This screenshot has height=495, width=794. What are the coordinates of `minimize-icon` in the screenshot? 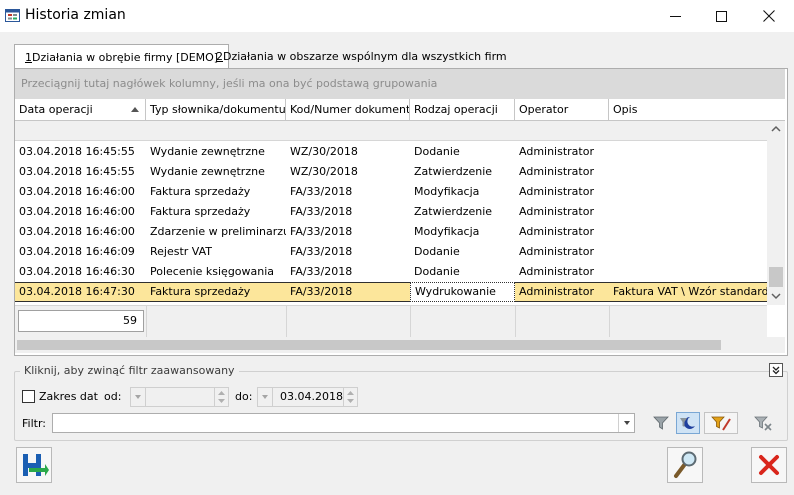 It's located at (675, 16).